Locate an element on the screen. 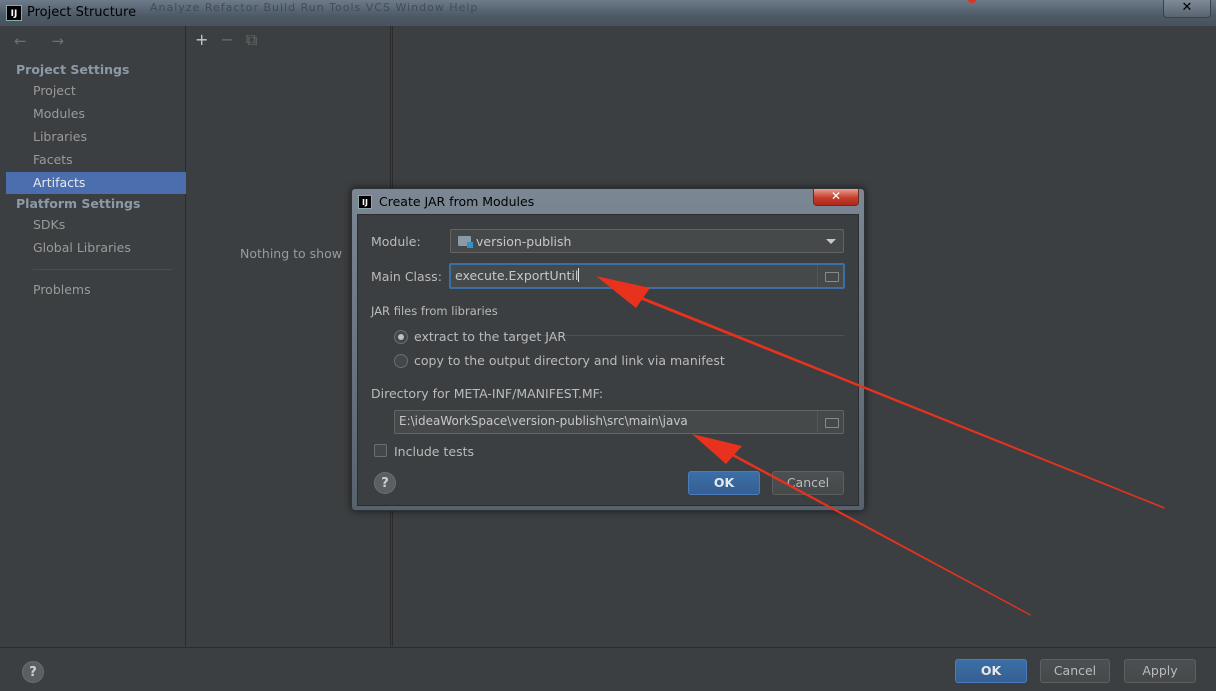 Image resolution: width=1216 pixels, height=691 pixels. nav-item-global-libraries: Global Libraries is located at coordinates (96, 248).